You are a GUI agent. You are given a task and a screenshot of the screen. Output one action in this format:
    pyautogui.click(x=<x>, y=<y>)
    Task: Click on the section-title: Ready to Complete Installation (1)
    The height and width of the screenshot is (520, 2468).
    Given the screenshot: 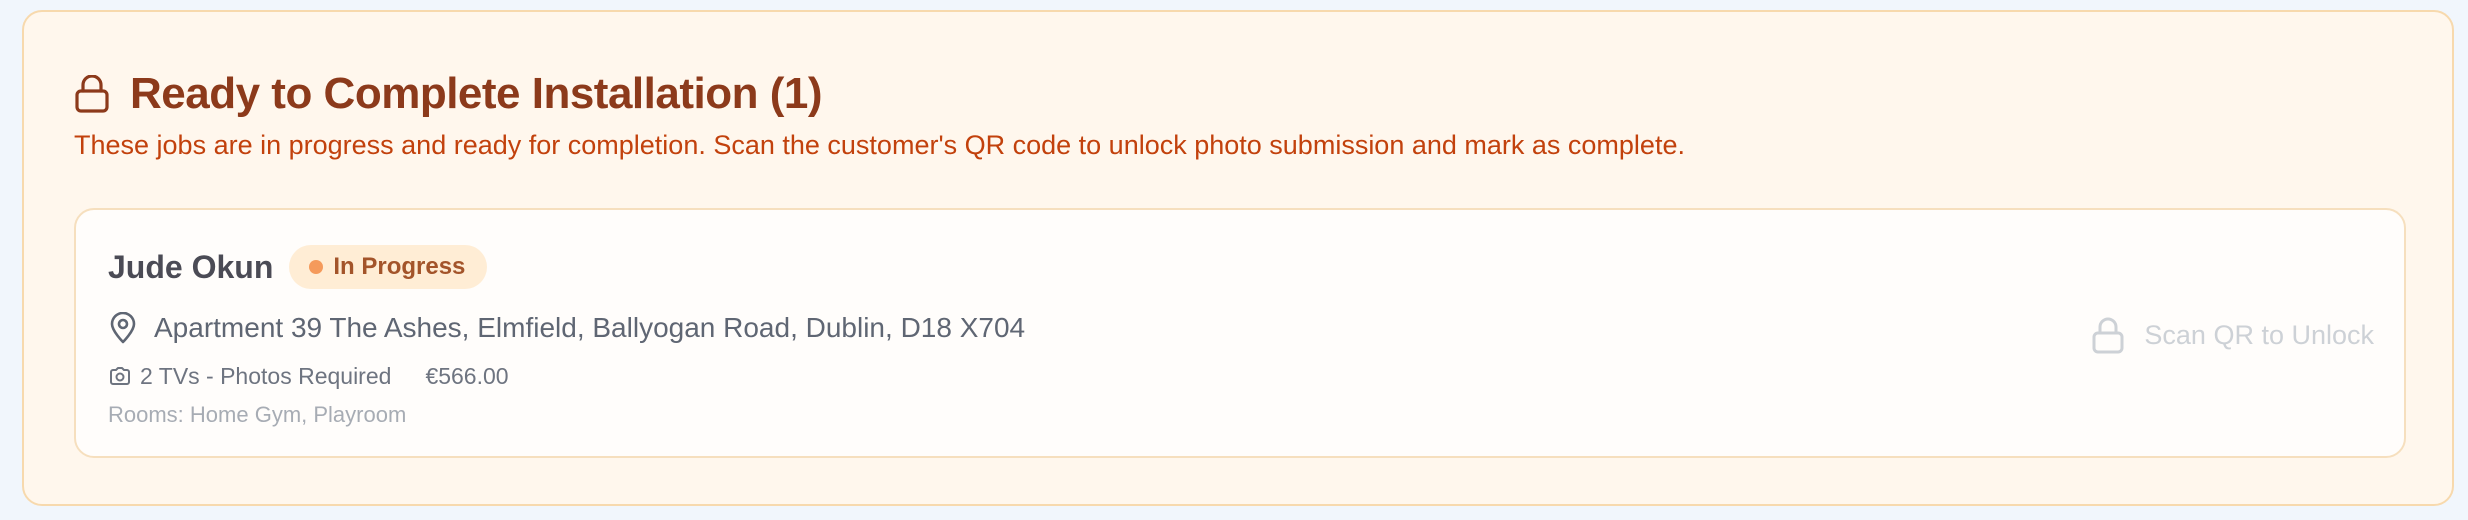 What is the action you would take?
    pyautogui.click(x=476, y=93)
    